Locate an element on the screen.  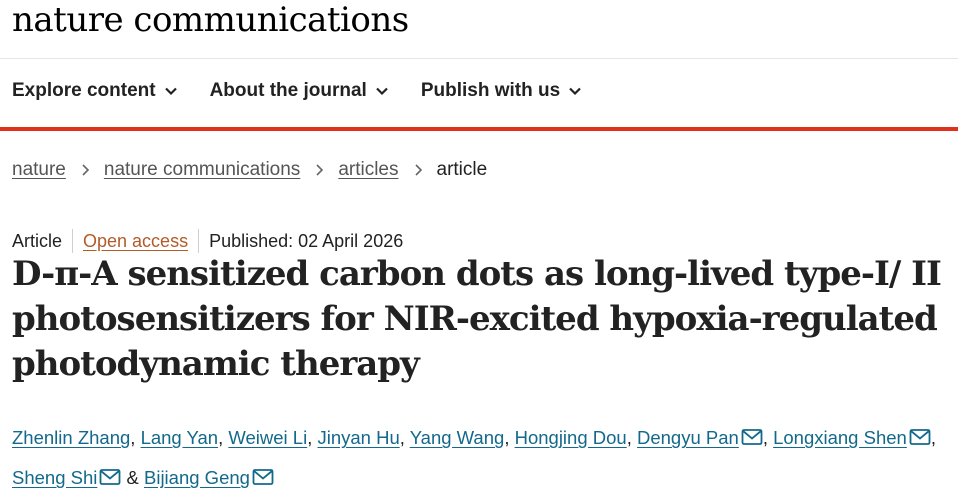
breadcrumb-current: article is located at coordinates (462, 169).